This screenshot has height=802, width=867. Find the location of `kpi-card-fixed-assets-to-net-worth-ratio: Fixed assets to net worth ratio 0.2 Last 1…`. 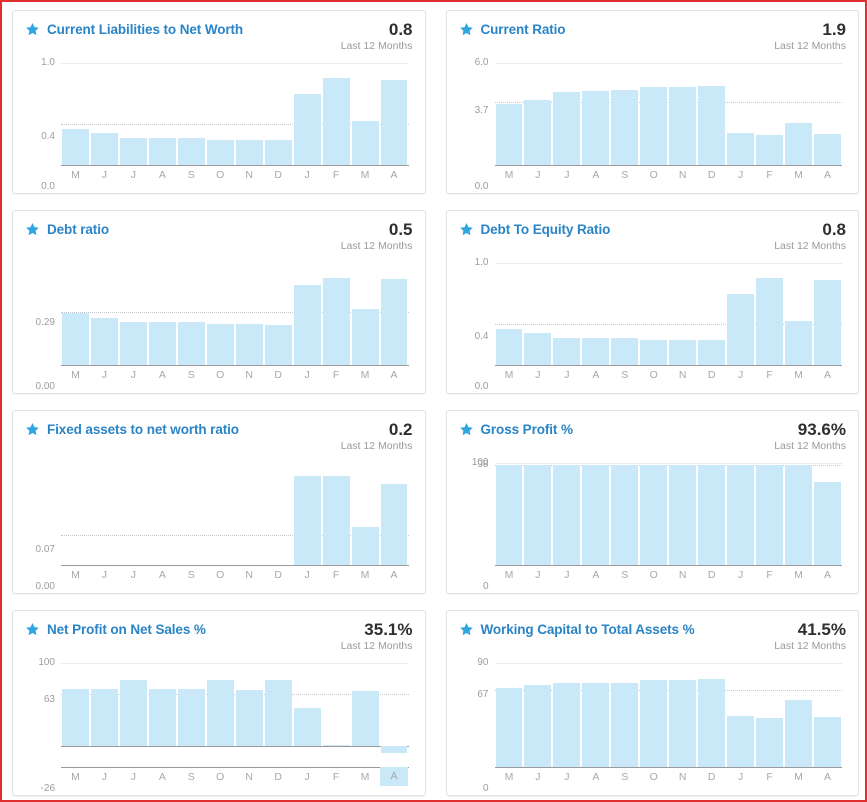

kpi-card-fixed-assets-to-net-worth-ratio: Fixed assets to net worth ratio 0.2 Last 1… is located at coordinates (219, 502).